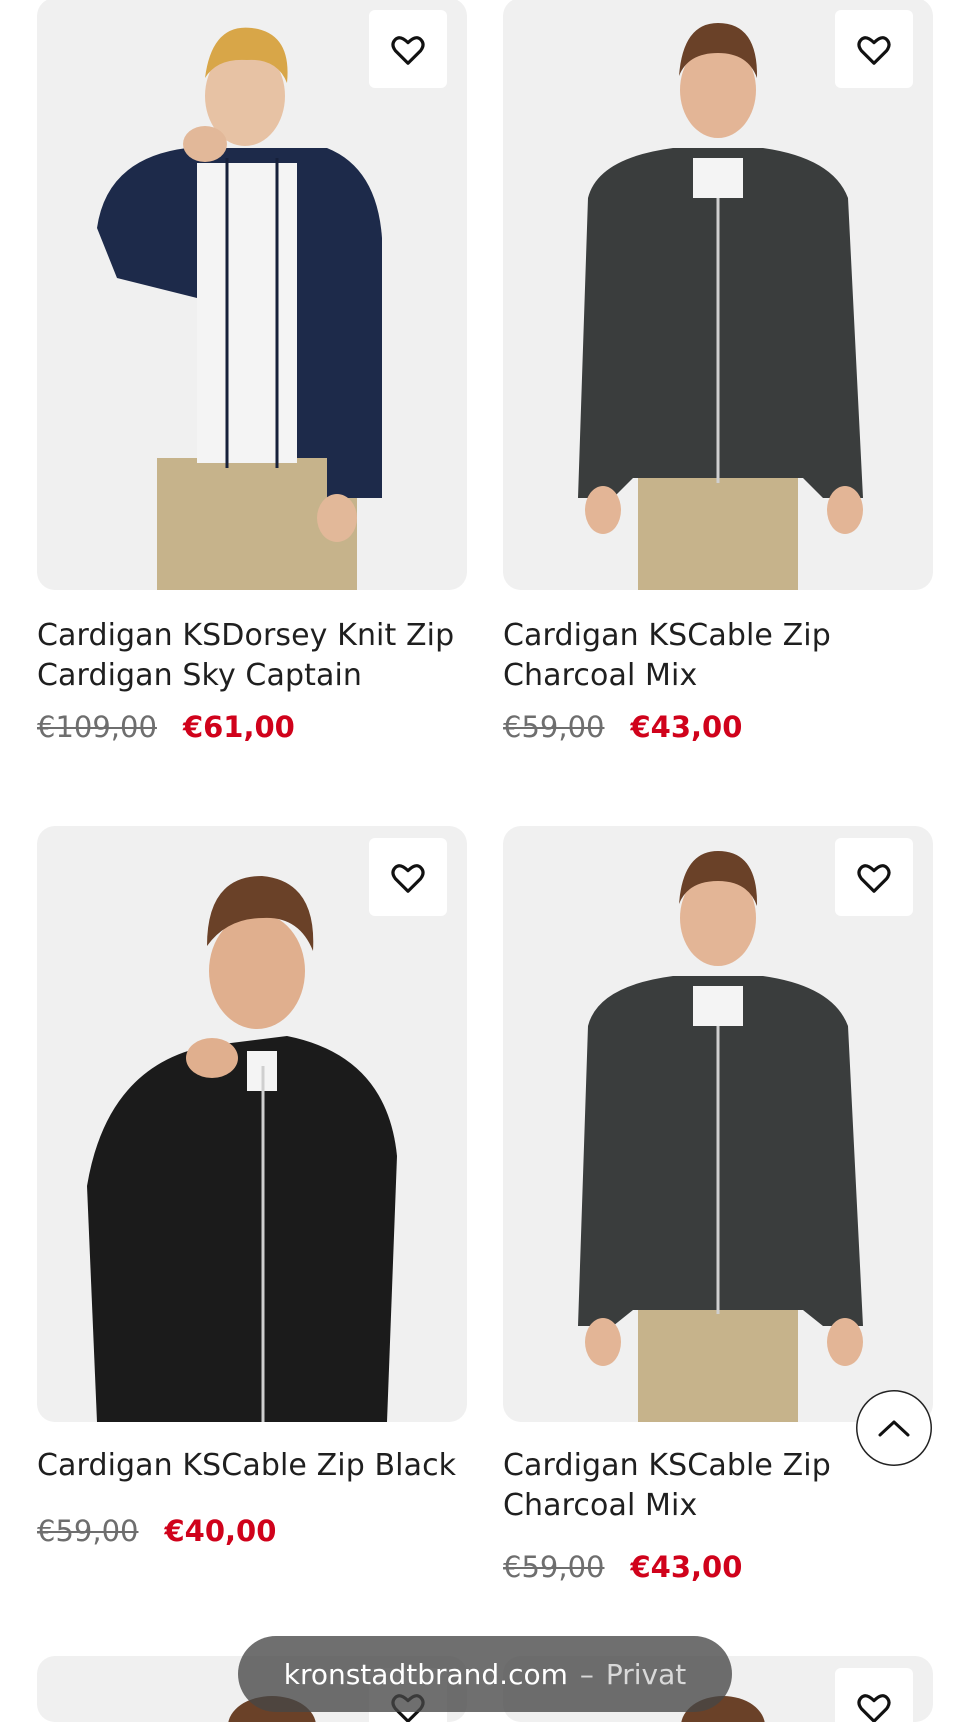  I want to click on browser-url-bar: kronstadtbrand.com – Privat, so click(485, 1674).